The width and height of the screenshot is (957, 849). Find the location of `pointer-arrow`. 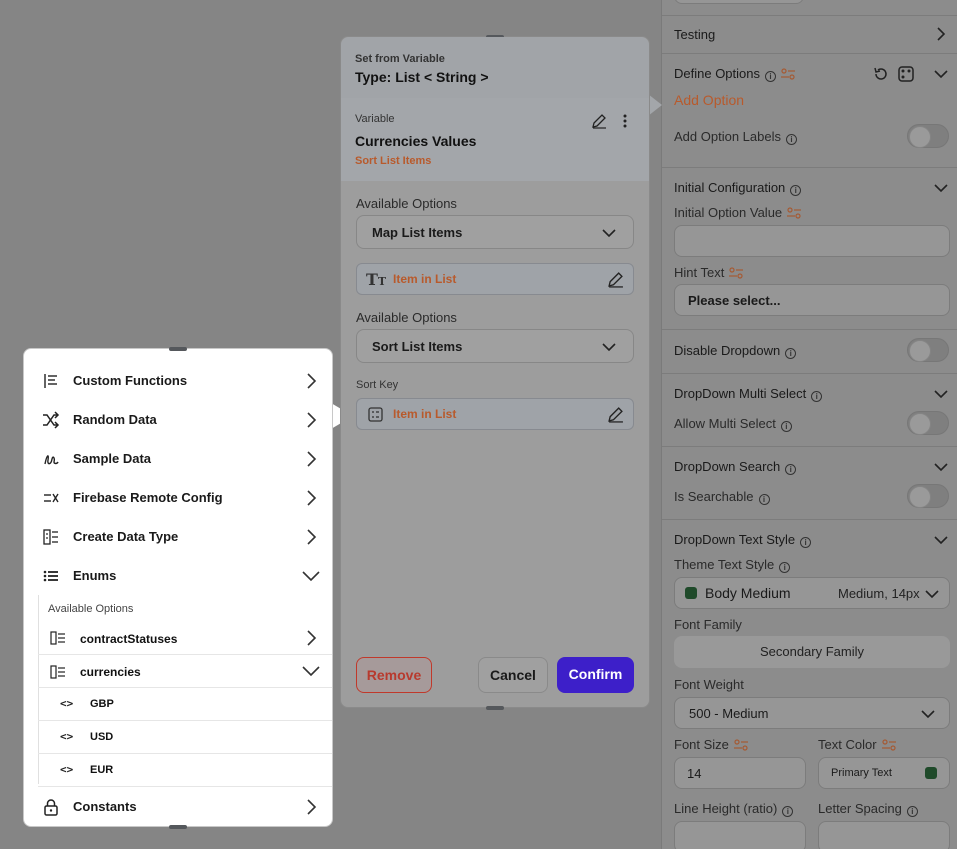

pointer-arrow is located at coordinates (655, 105).